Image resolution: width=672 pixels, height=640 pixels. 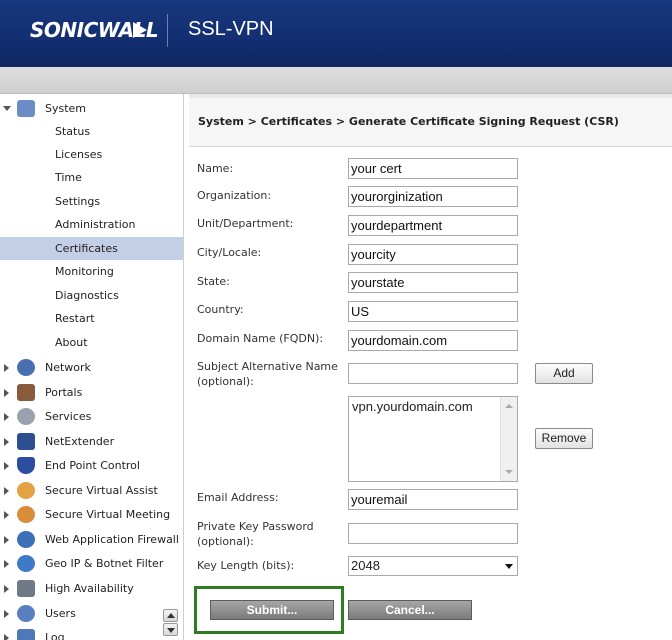 What do you see at coordinates (91, 271) in the screenshot?
I see `sidebar-item-monitoring: Monitoring` at bounding box center [91, 271].